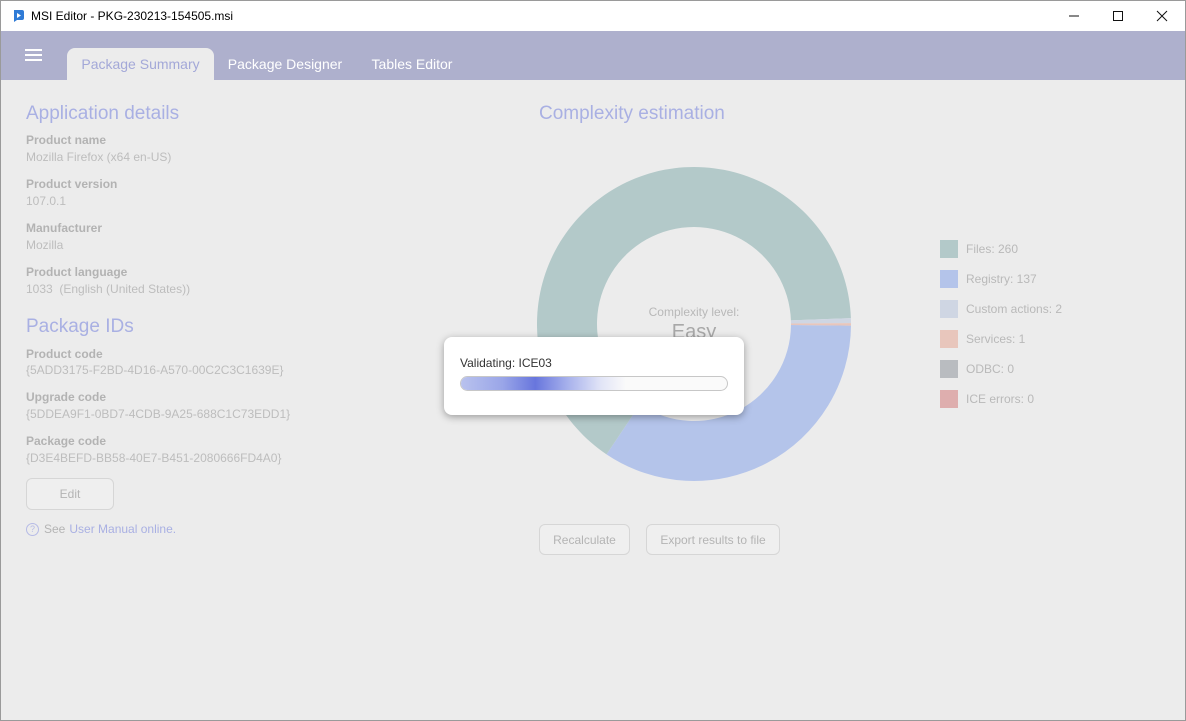 This screenshot has width=1186, height=721. I want to click on legend-item-custom-actions: Custom actions: 2, so click(1001, 309).